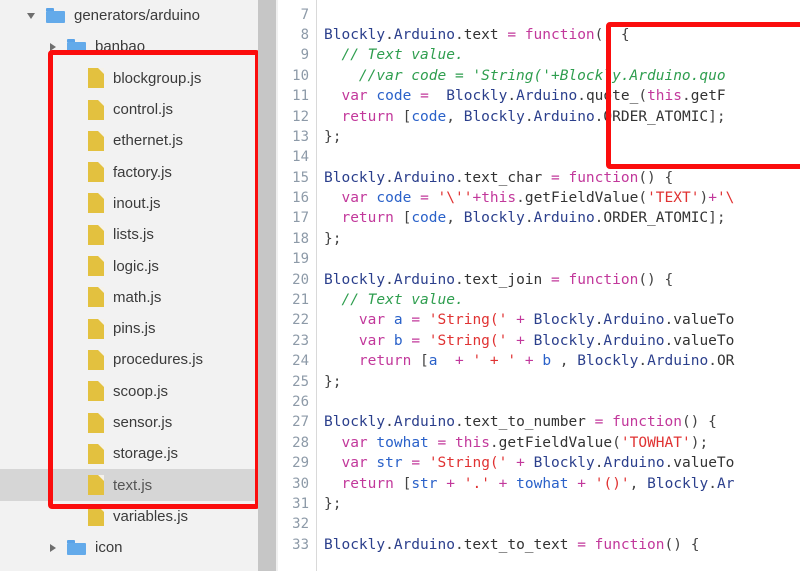 Image resolution: width=800 pixels, height=571 pixels. What do you see at coordinates (558, 137) in the screenshot?
I see `code-line-text: };` at bounding box center [558, 137].